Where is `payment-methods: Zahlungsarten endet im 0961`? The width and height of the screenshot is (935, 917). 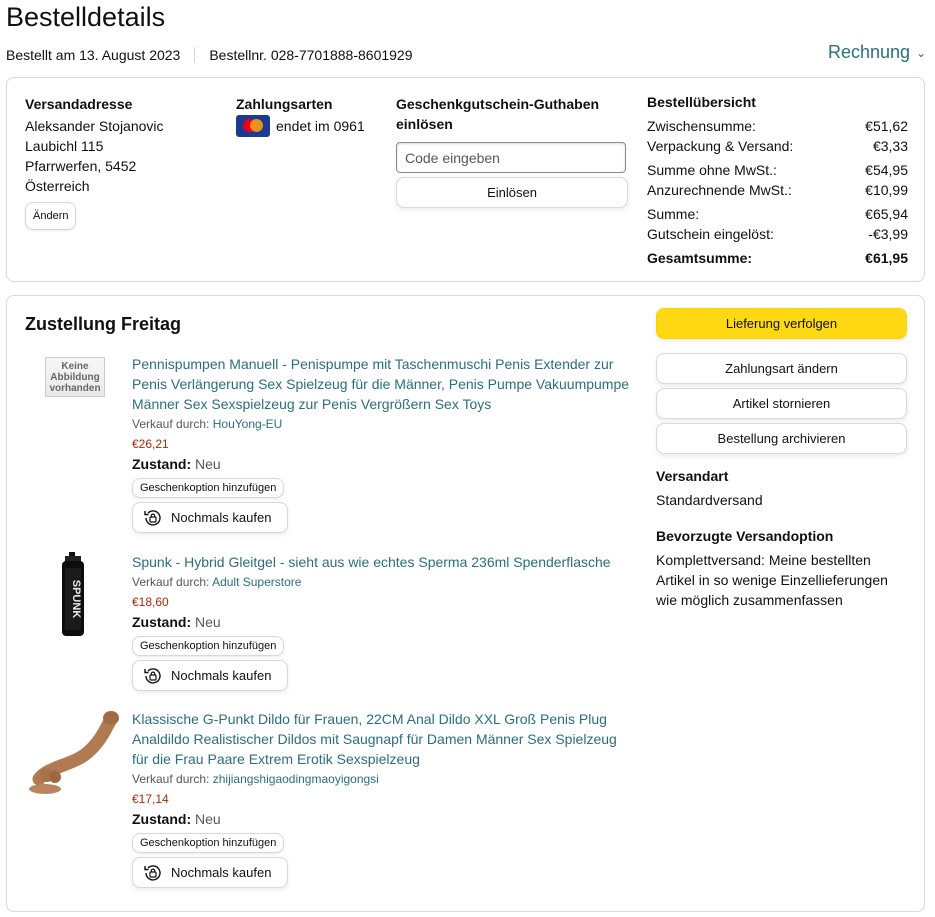
payment-methods: Zahlungsarten endet im 0961 is located at coordinates (300, 115).